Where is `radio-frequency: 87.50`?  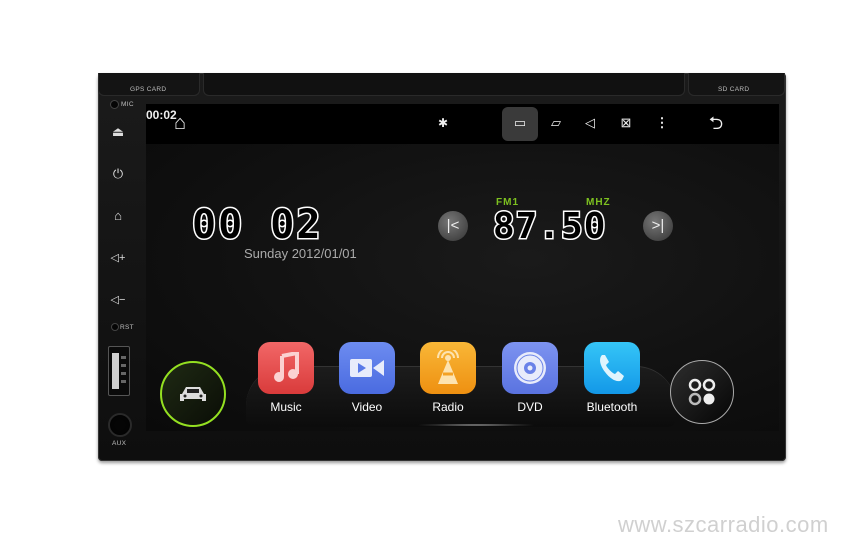 radio-frequency: 87.50 is located at coordinates (549, 227).